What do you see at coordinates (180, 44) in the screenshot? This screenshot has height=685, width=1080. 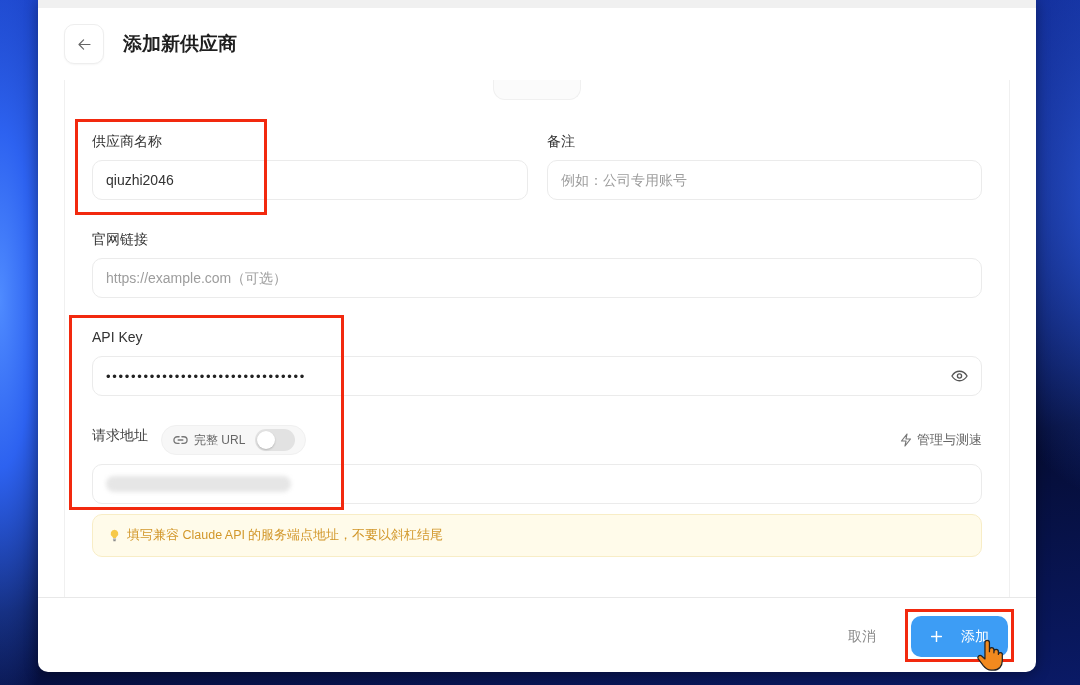 I see `dialog-title: 添加新供应商` at bounding box center [180, 44].